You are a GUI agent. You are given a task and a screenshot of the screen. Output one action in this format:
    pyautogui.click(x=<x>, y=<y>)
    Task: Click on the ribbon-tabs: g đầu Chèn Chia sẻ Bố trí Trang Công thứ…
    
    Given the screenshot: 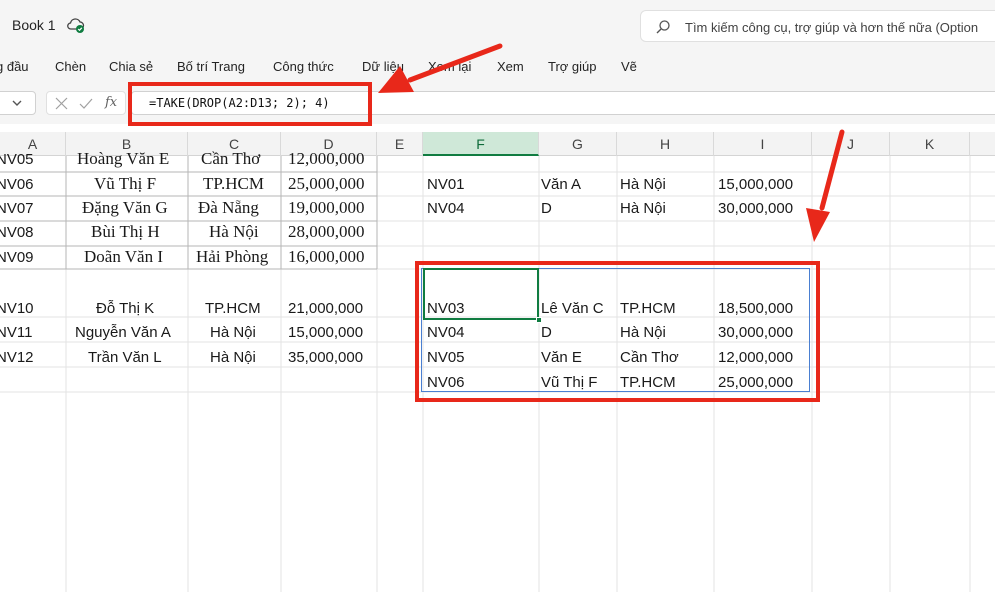 What is the action you would take?
    pyautogui.click(x=497, y=66)
    